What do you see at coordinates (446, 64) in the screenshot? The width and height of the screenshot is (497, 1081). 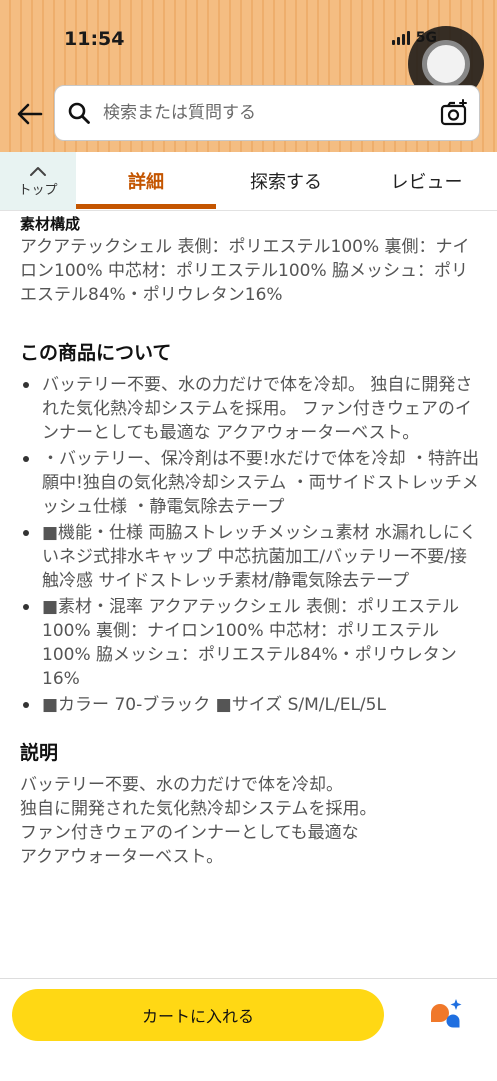 I see `assistive-touch-icon` at bounding box center [446, 64].